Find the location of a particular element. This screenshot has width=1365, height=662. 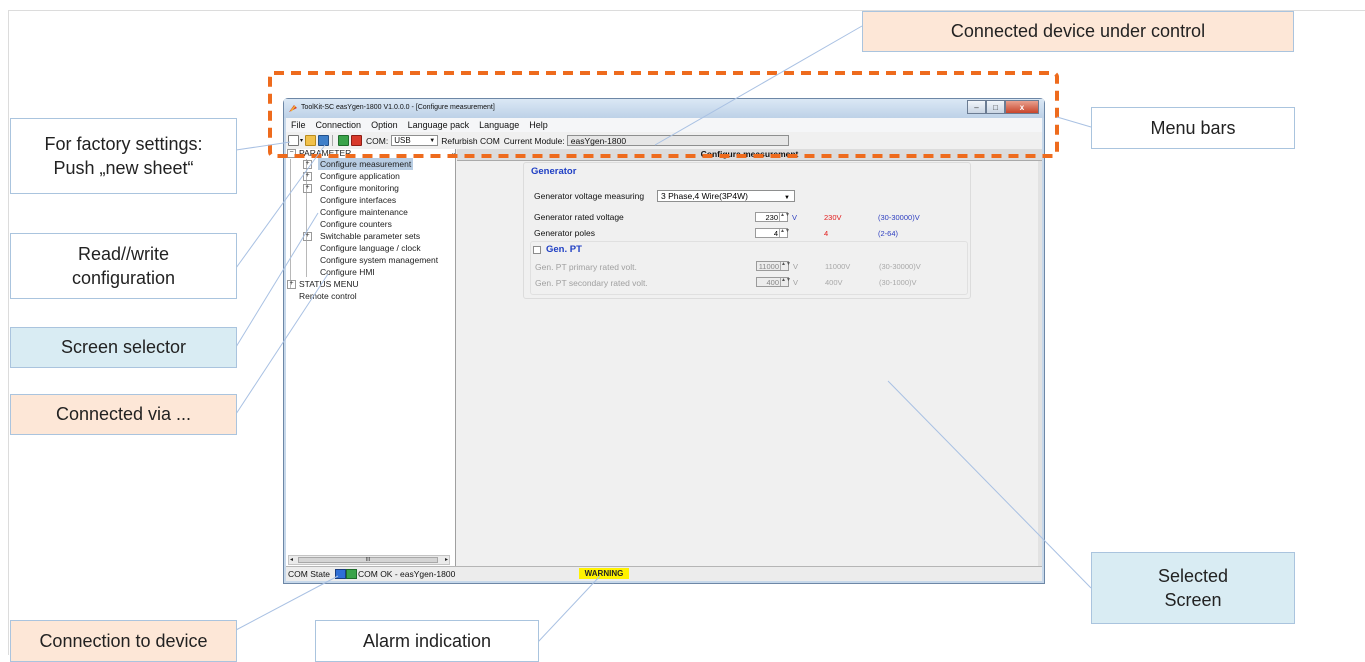

close-button: x is located at coordinates (1022, 107).